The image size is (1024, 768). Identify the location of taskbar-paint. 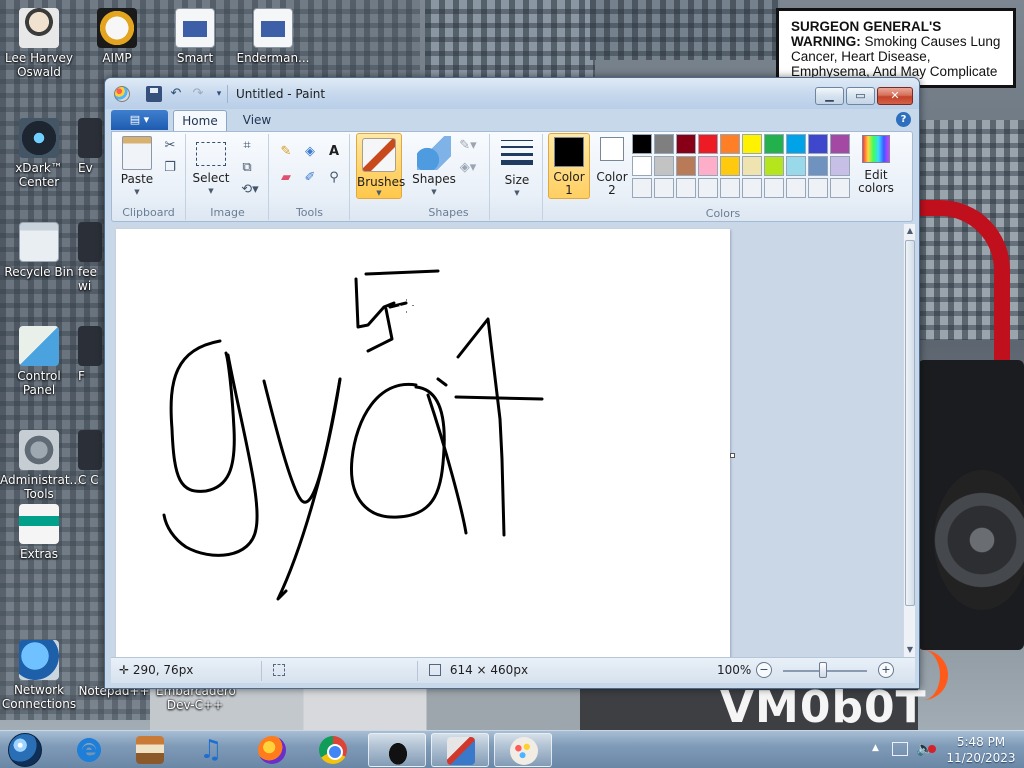
(523, 750).